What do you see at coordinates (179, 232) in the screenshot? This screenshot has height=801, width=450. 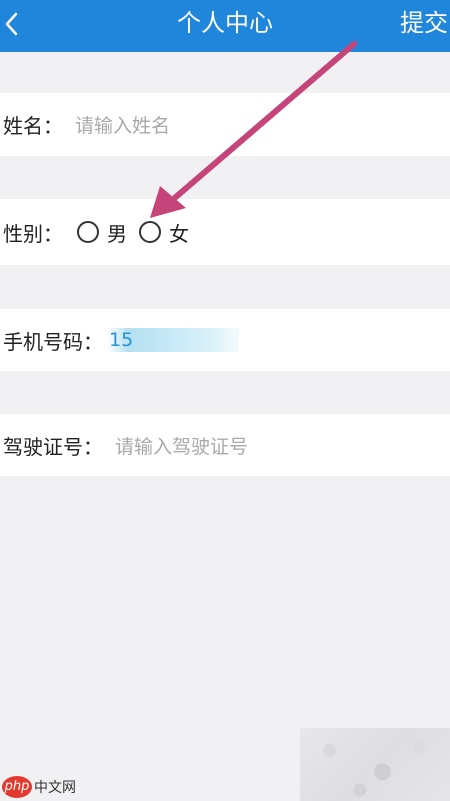 I see `gender-female-label: 女` at bounding box center [179, 232].